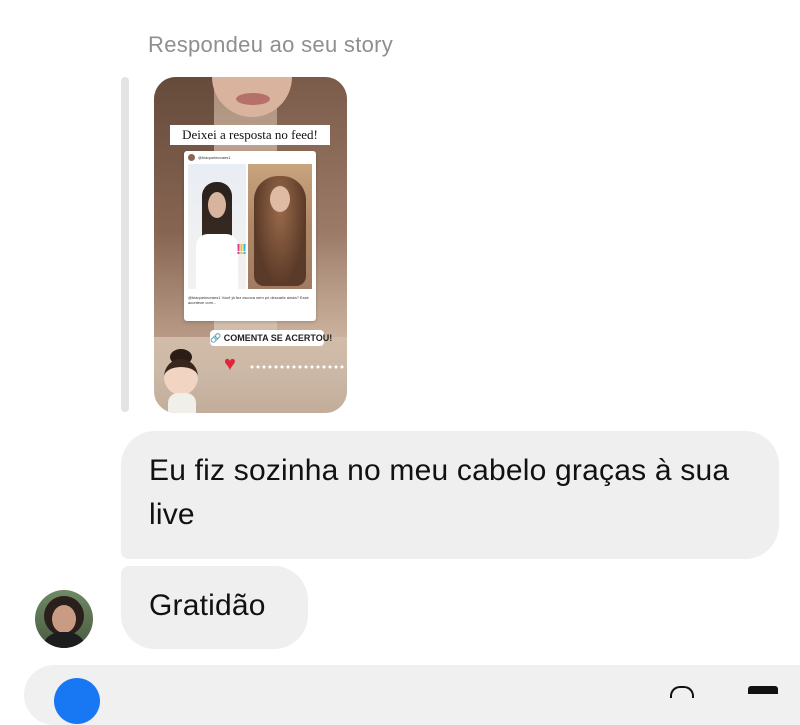  Describe the element at coordinates (217, 226) in the screenshot. I see `post-photo-before` at that location.